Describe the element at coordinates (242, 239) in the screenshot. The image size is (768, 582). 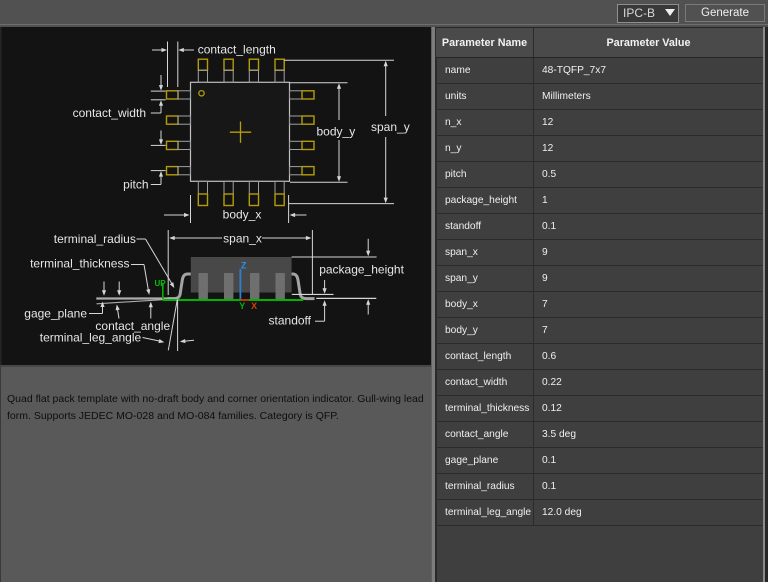
I see `svg-text: span_x` at that location.